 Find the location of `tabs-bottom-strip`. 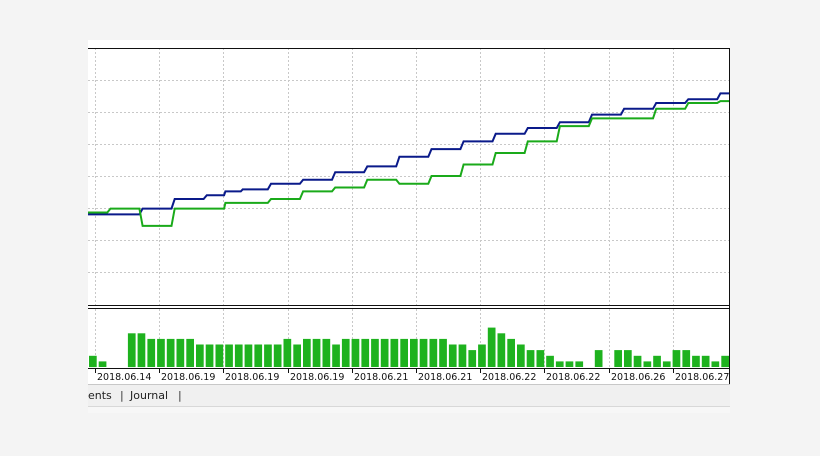

tabs-bottom-strip is located at coordinates (409, 409).